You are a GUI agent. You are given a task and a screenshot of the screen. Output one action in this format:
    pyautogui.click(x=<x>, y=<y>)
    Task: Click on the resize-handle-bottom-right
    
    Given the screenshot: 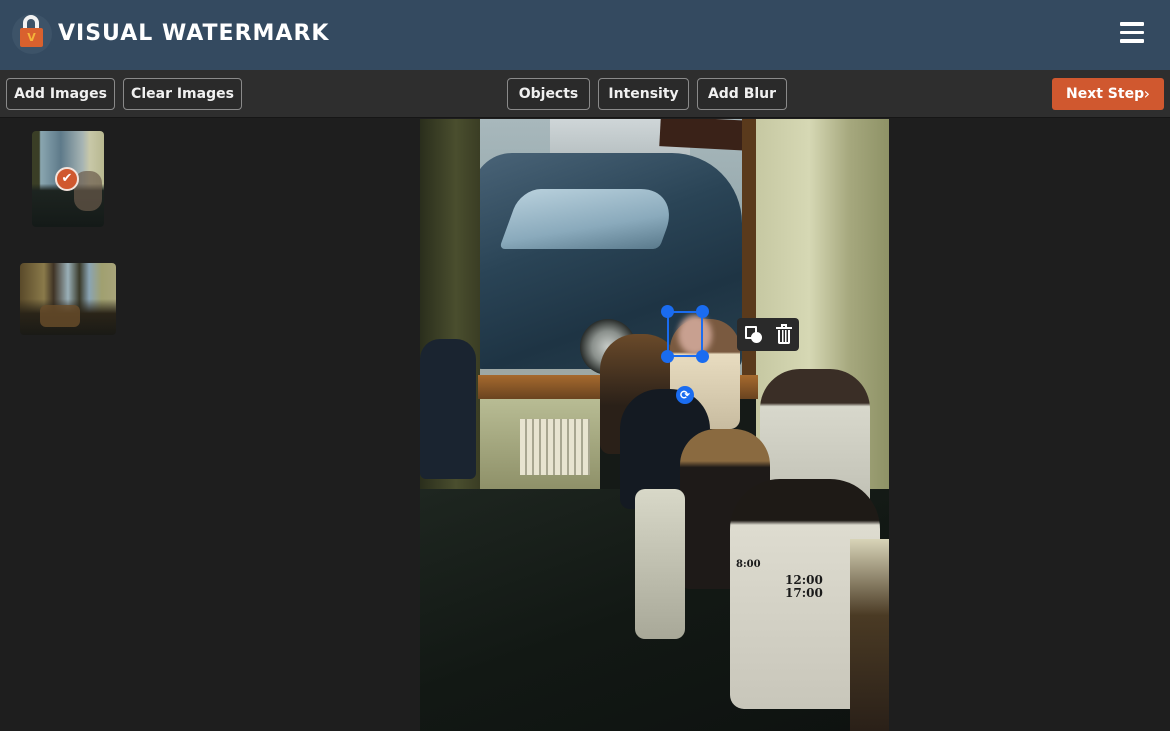 What is the action you would take?
    pyautogui.click(x=702, y=356)
    